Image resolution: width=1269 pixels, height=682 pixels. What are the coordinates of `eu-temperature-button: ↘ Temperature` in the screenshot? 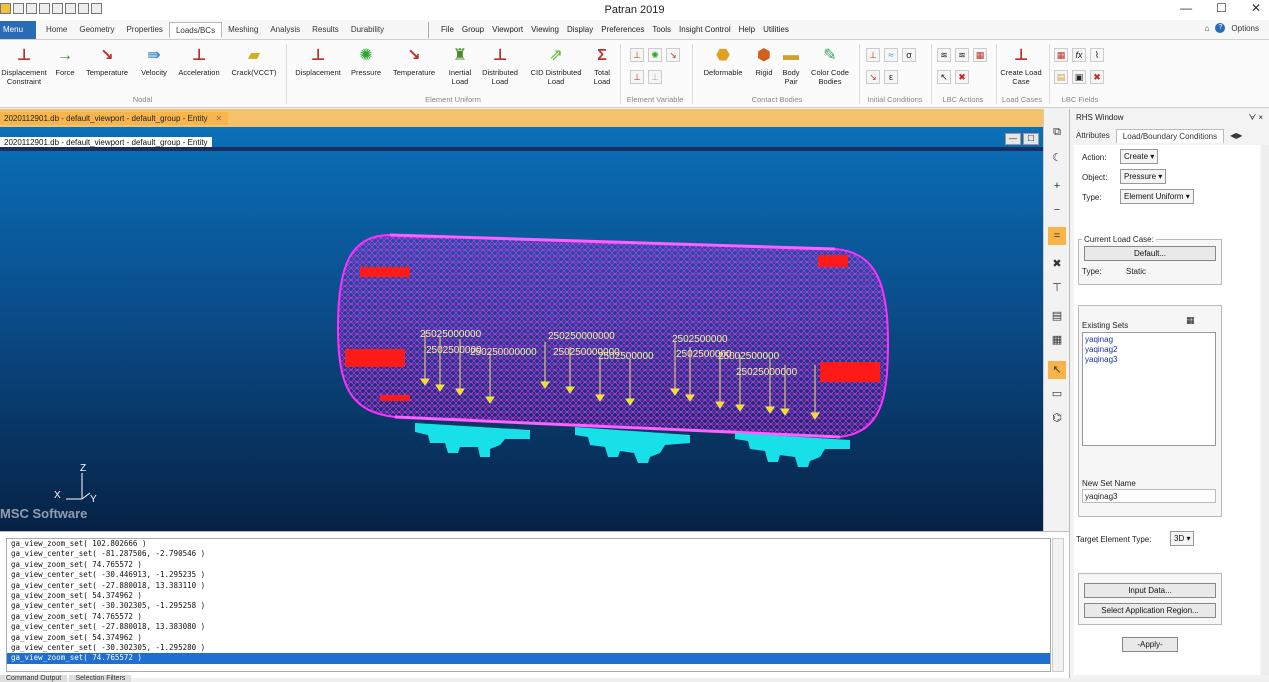 It's located at (414, 59).